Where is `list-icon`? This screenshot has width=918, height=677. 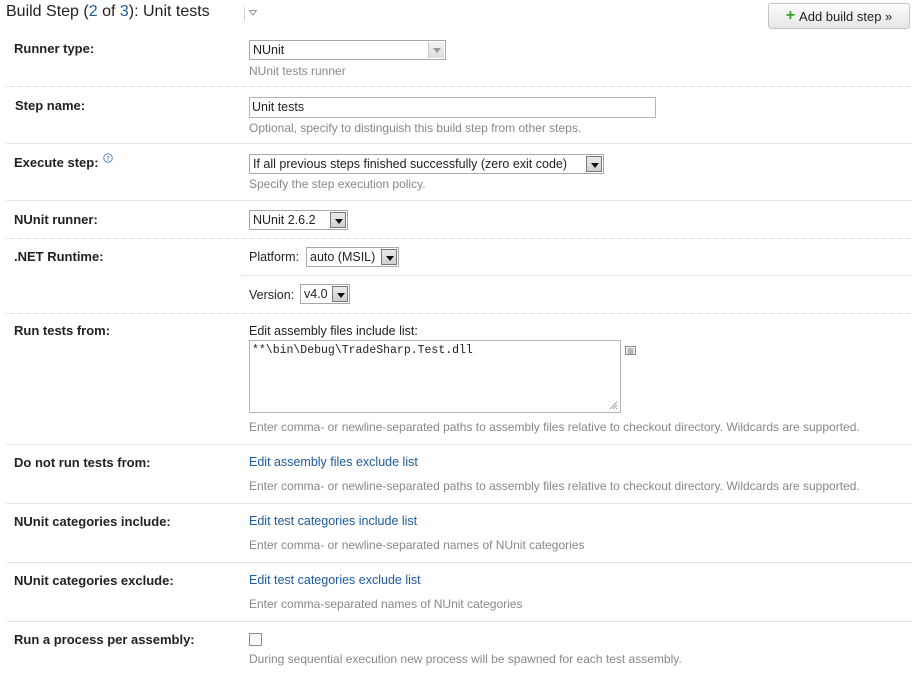 list-icon is located at coordinates (630, 350).